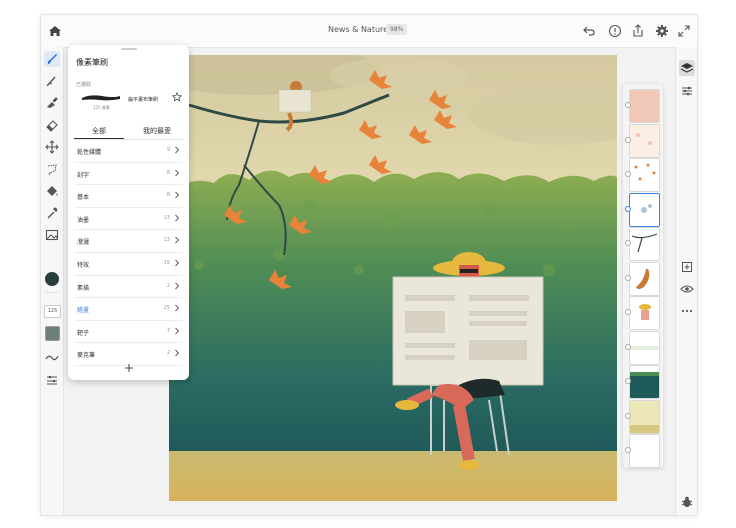 This screenshot has width=736, height=528. I want to click on fullscreen-icon, so click(684, 31).